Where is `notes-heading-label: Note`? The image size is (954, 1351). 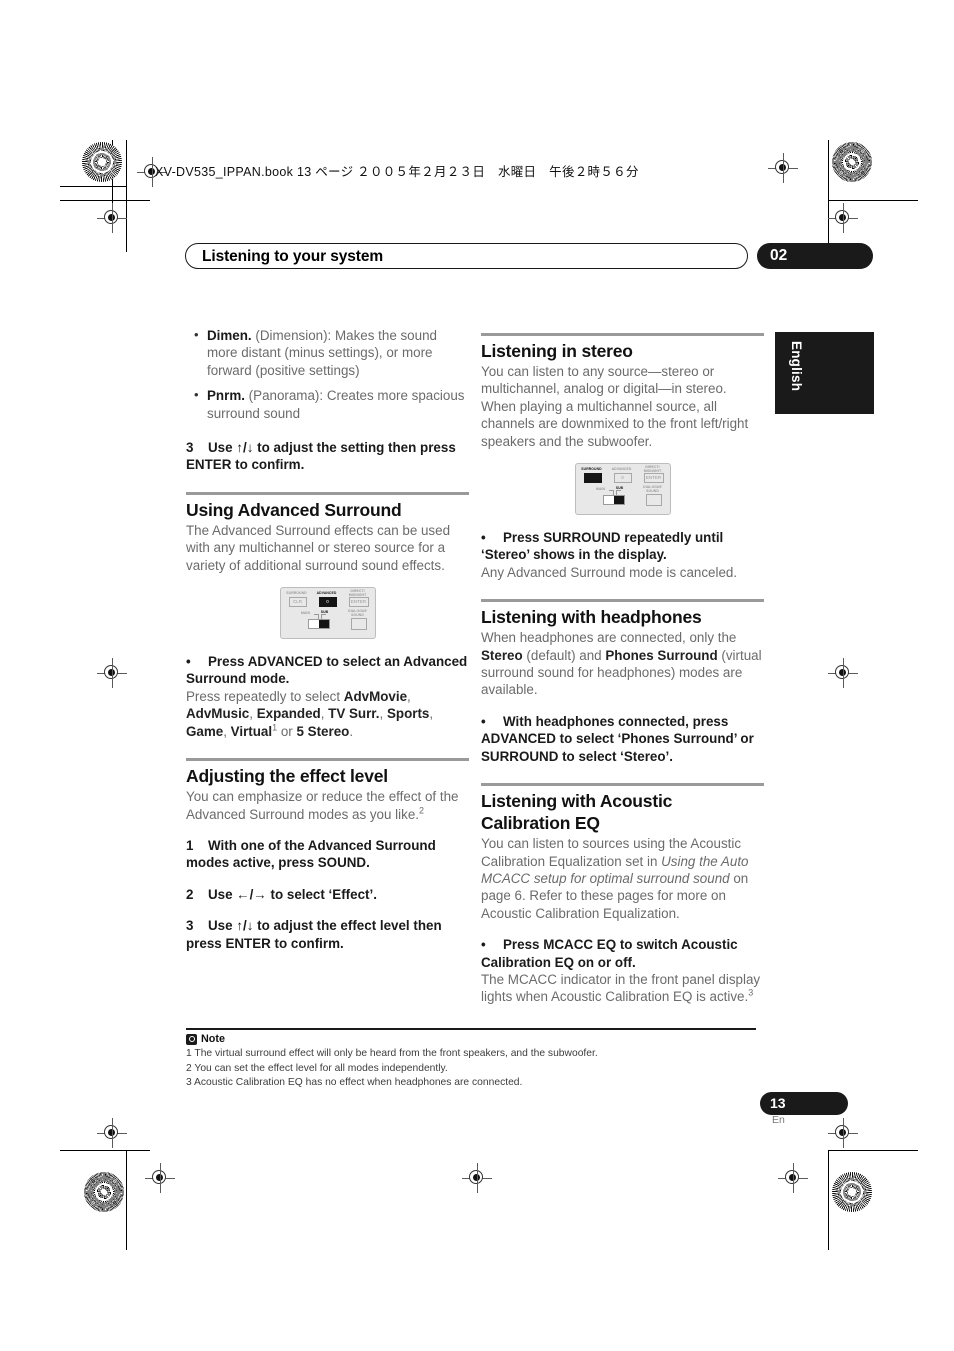 notes-heading-label: Note is located at coordinates (213, 1039).